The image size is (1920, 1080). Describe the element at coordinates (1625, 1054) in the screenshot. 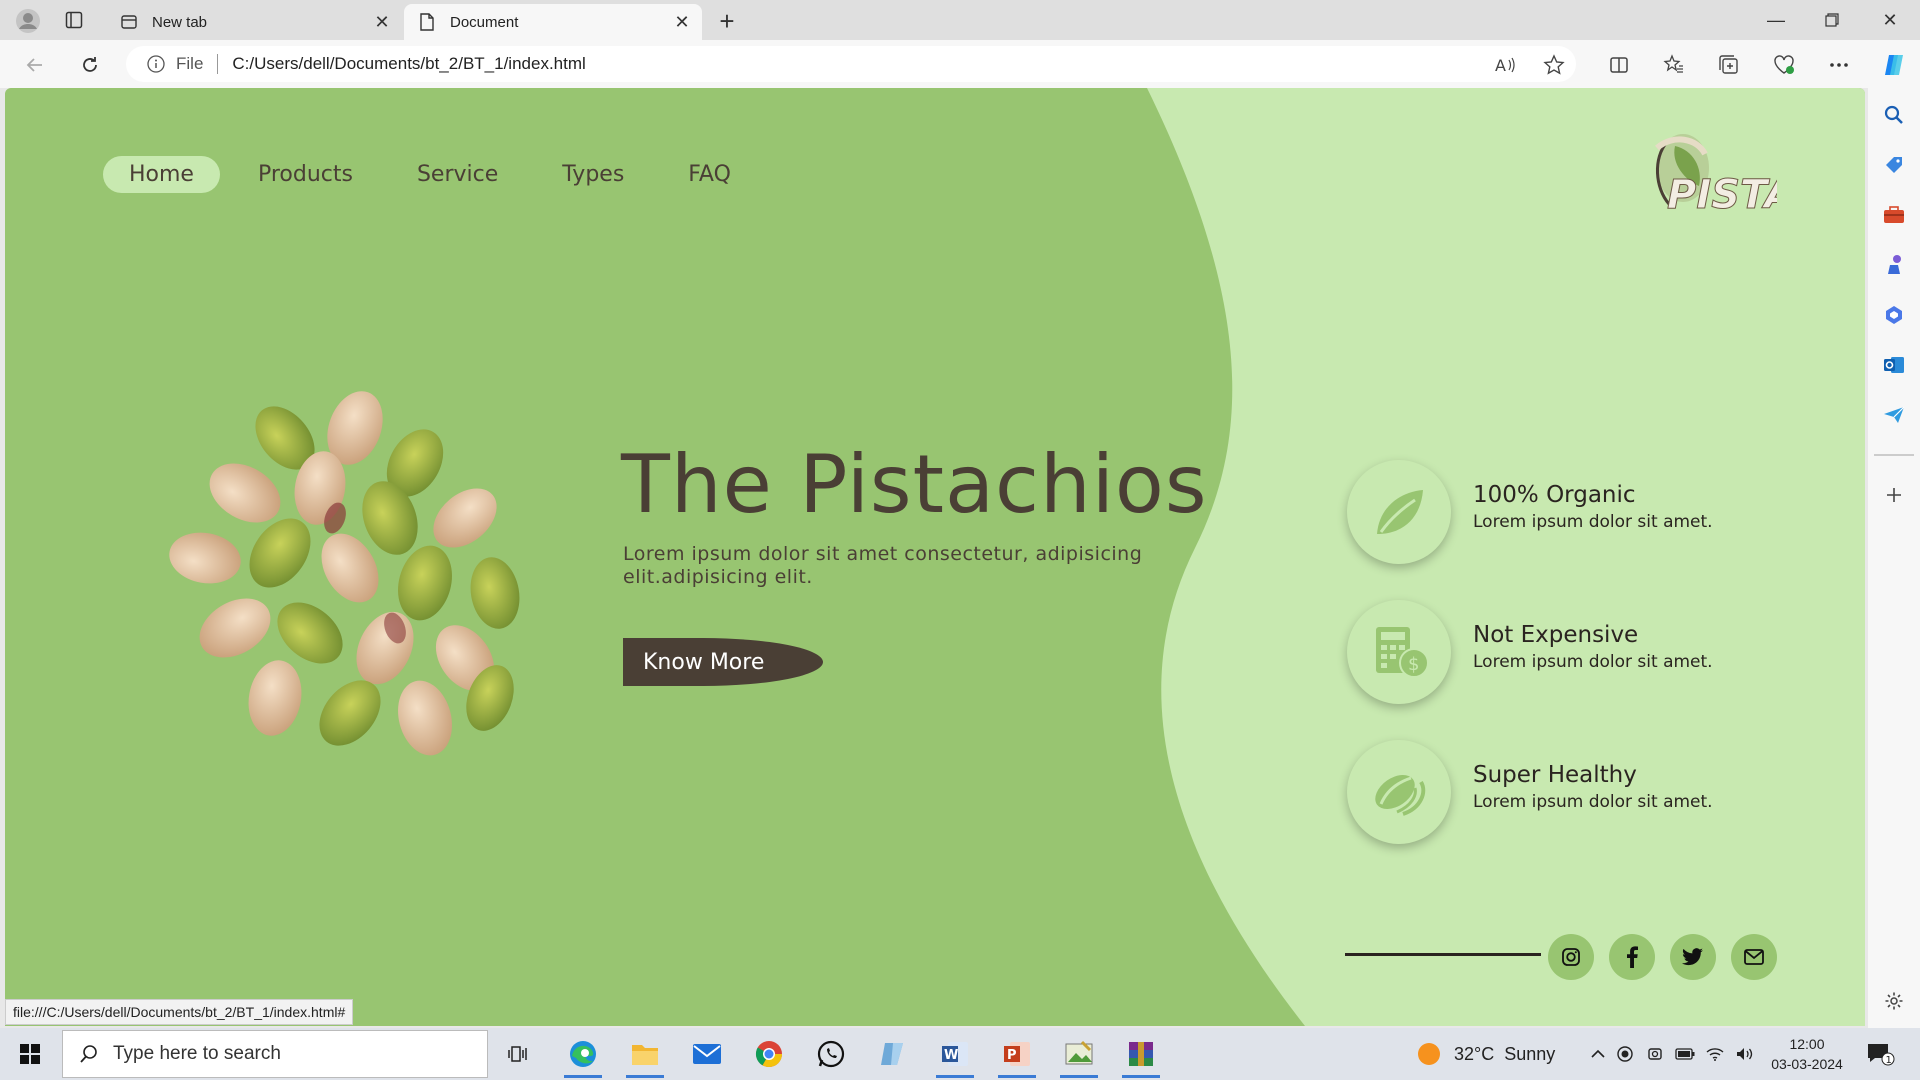

I see `record-icon` at that location.